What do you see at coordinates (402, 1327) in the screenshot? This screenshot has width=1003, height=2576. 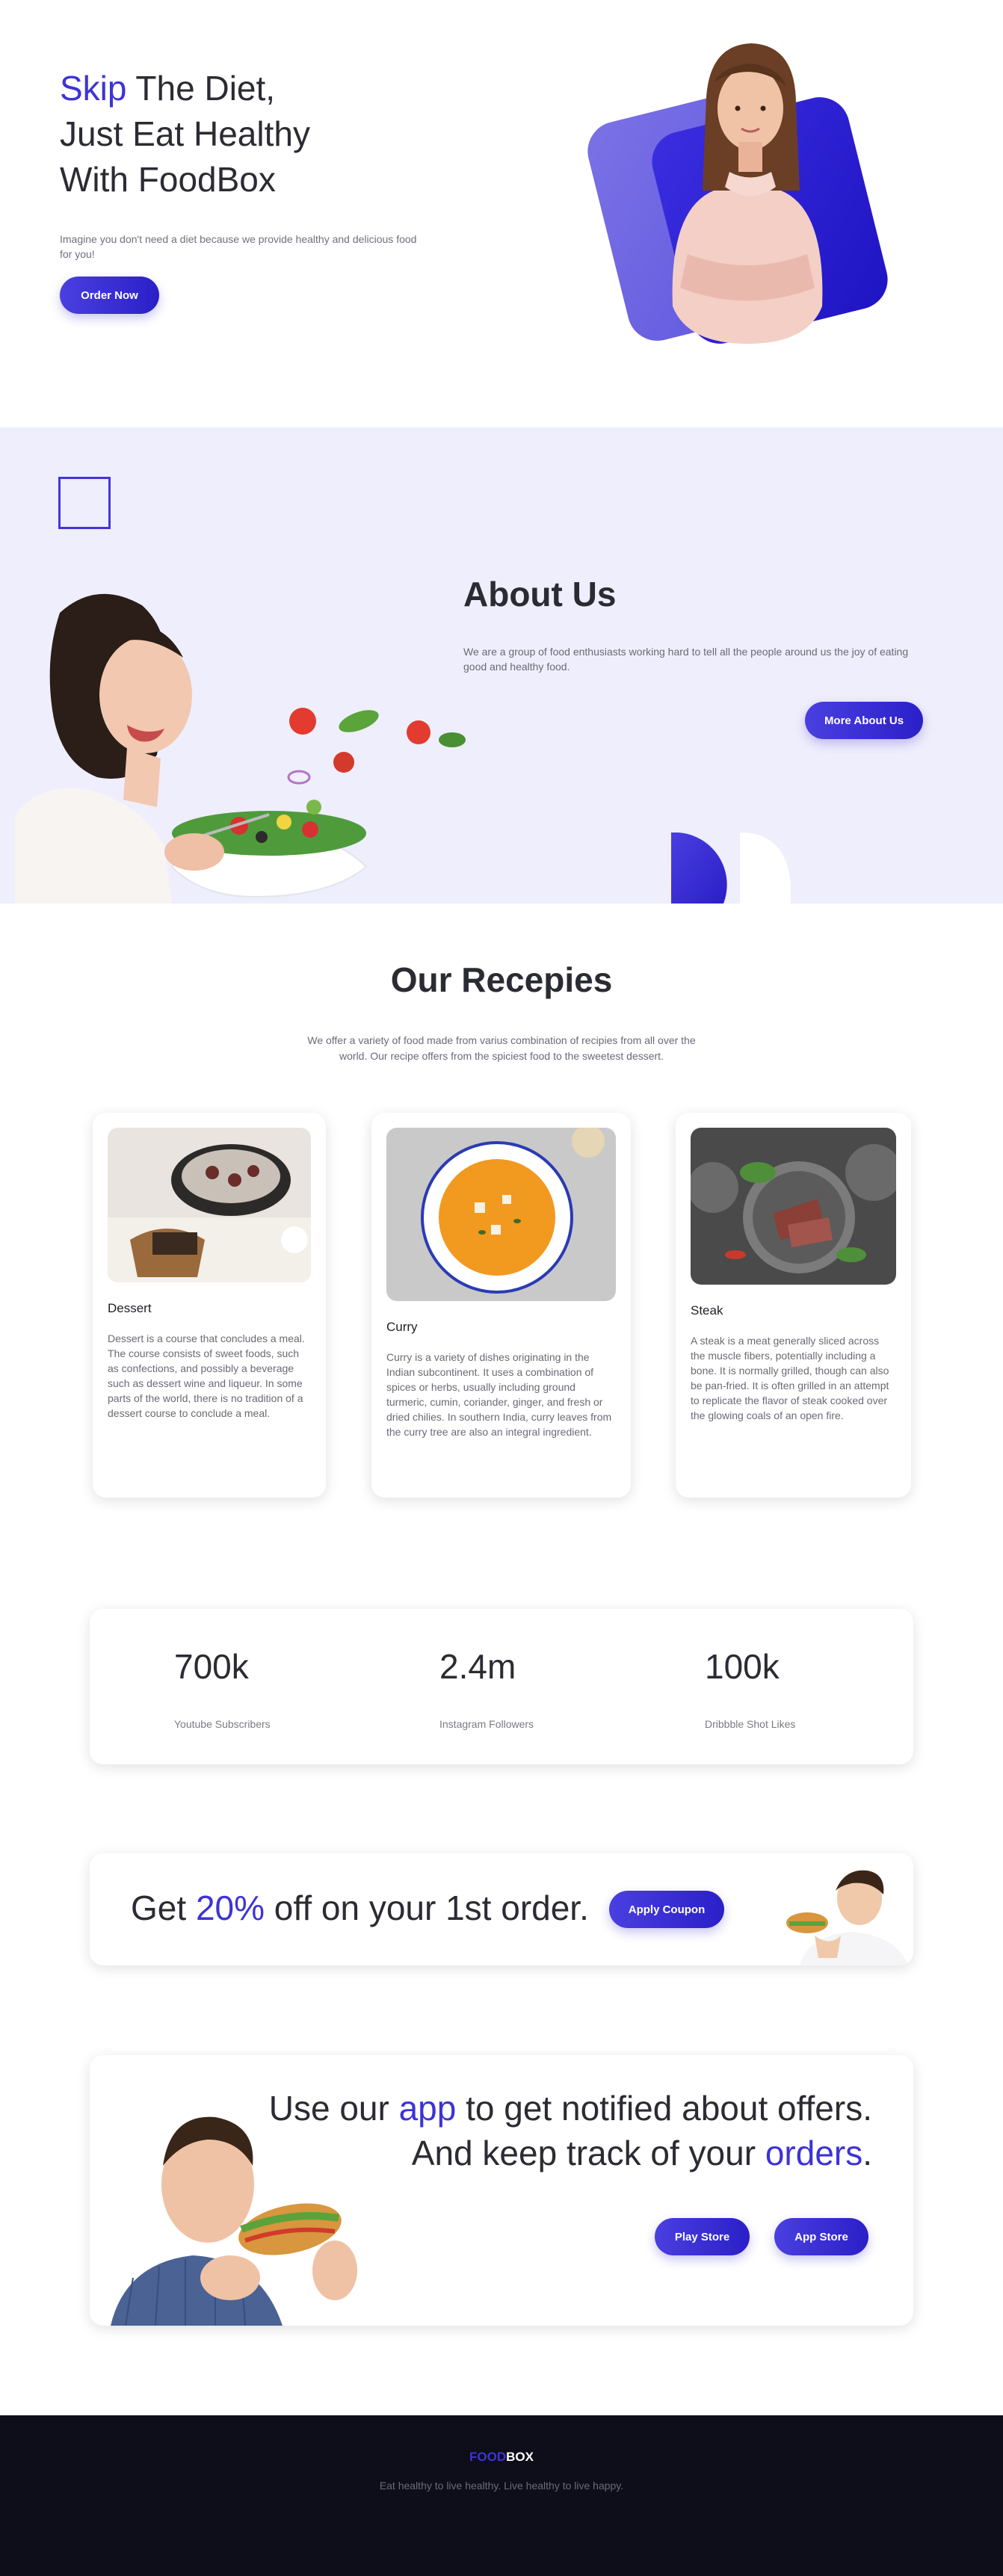 I see `recipe-card-title: Curry` at bounding box center [402, 1327].